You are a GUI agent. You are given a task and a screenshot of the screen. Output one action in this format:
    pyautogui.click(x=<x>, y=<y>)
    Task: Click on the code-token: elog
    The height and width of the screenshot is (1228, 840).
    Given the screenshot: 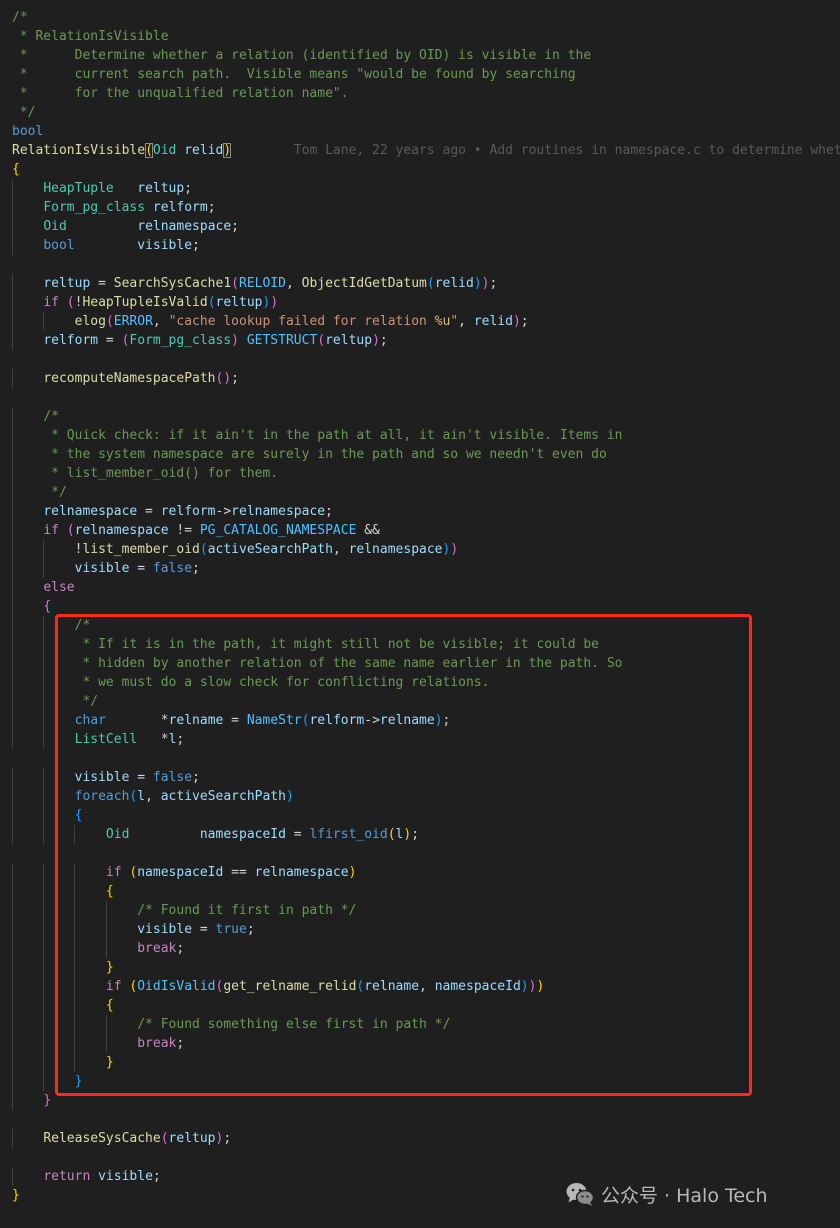 What is the action you would take?
    pyautogui.click(x=90, y=321)
    